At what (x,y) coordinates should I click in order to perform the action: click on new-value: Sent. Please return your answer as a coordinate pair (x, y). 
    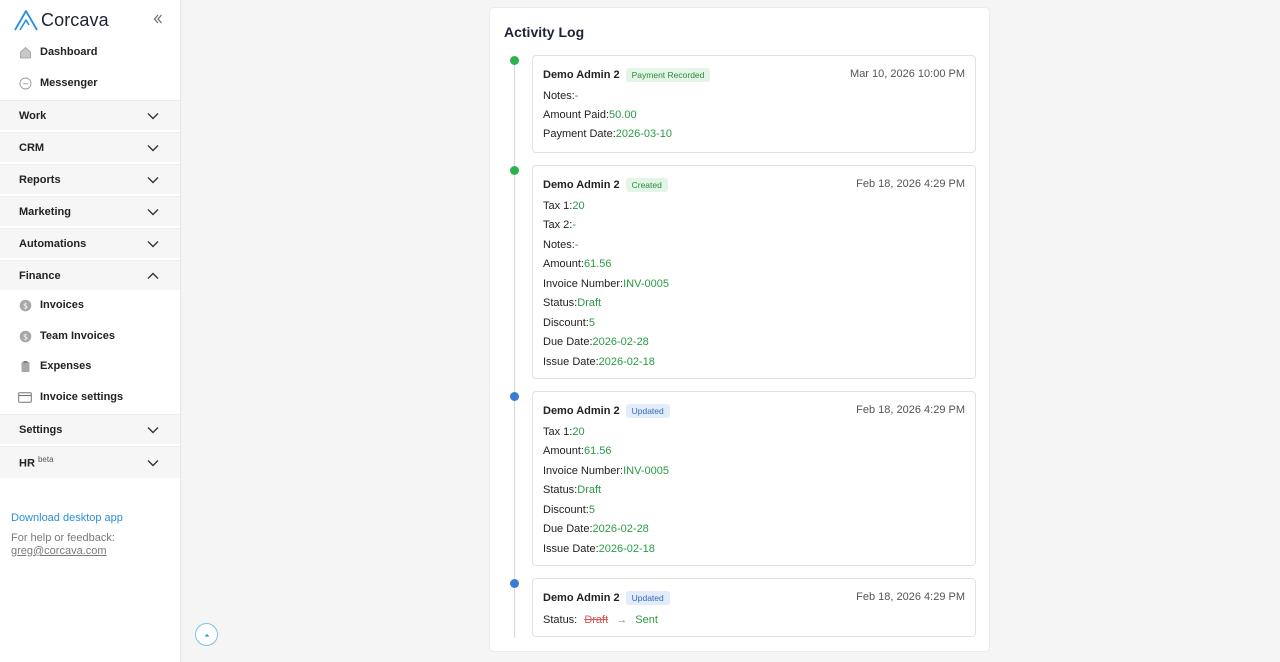
    Looking at the image, I should click on (646, 620).